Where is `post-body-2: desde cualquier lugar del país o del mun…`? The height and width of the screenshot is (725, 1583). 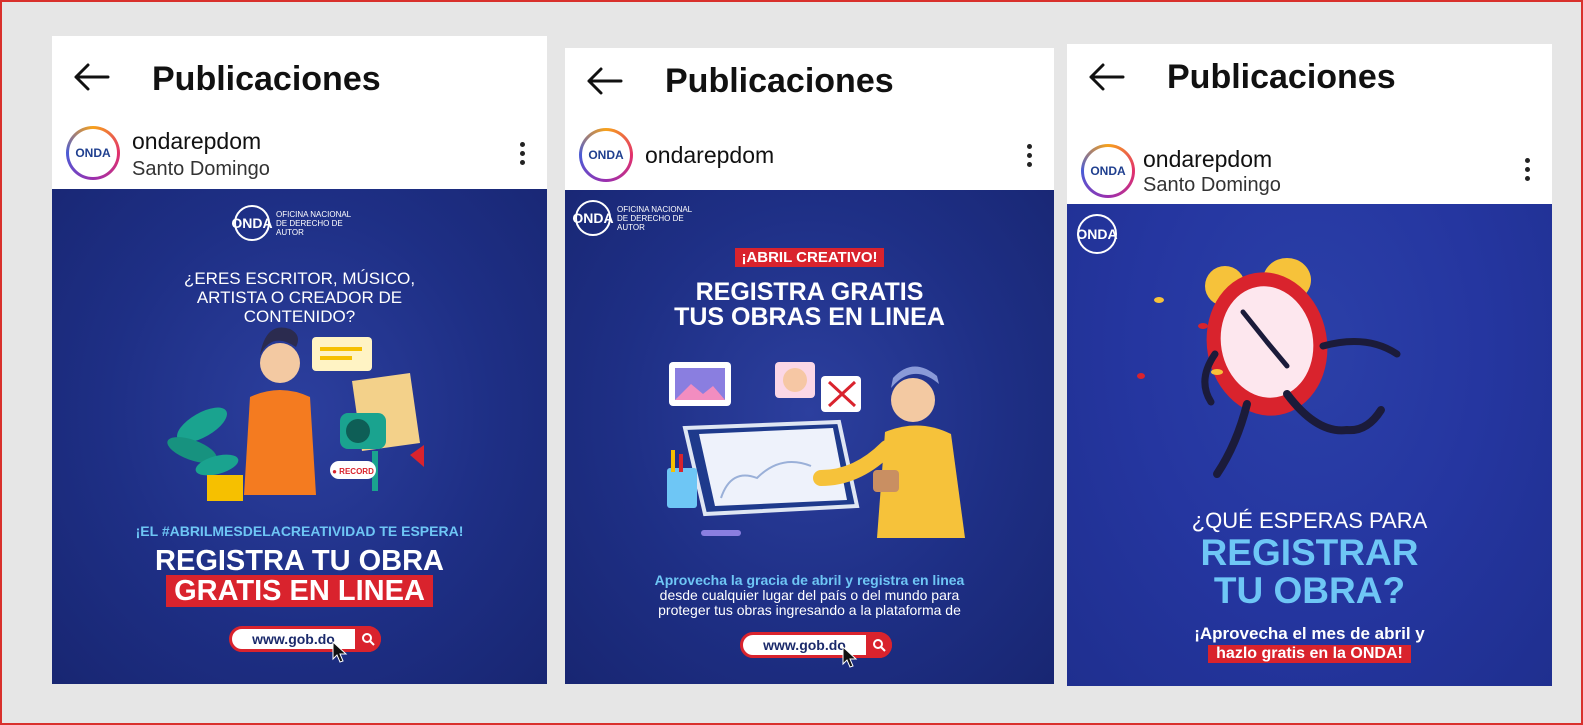
post-body-2: desde cualquier lugar del país o del mun… is located at coordinates (809, 595).